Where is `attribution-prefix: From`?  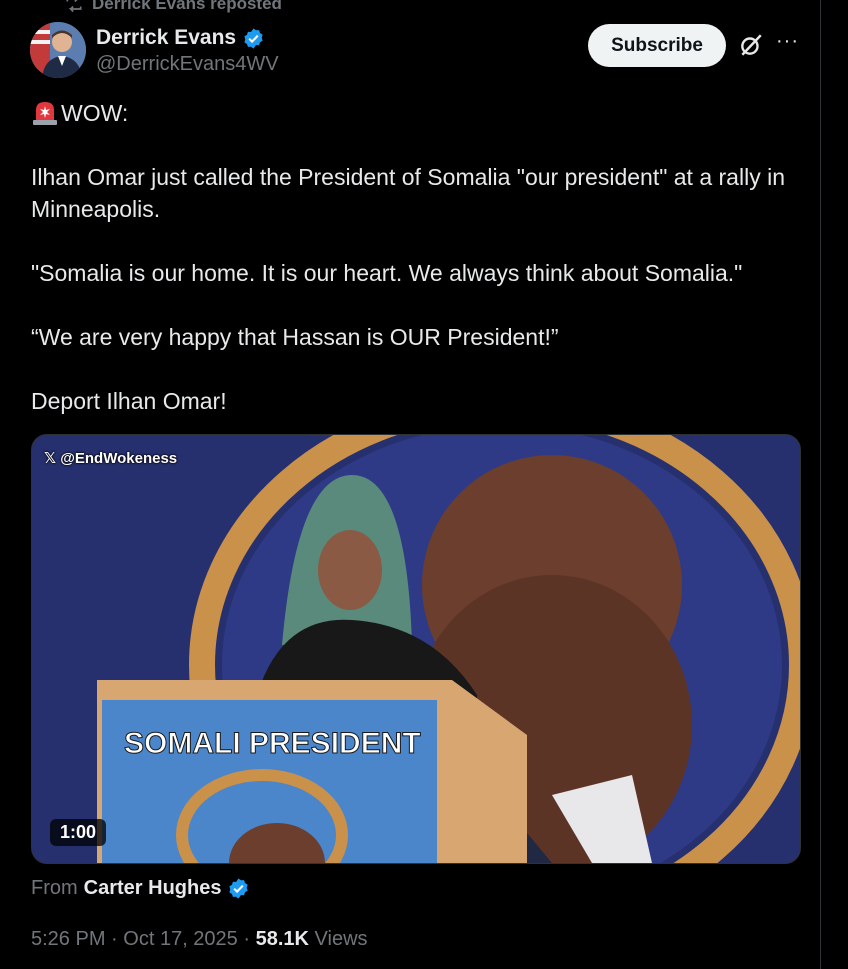
attribution-prefix: From is located at coordinates (54, 888).